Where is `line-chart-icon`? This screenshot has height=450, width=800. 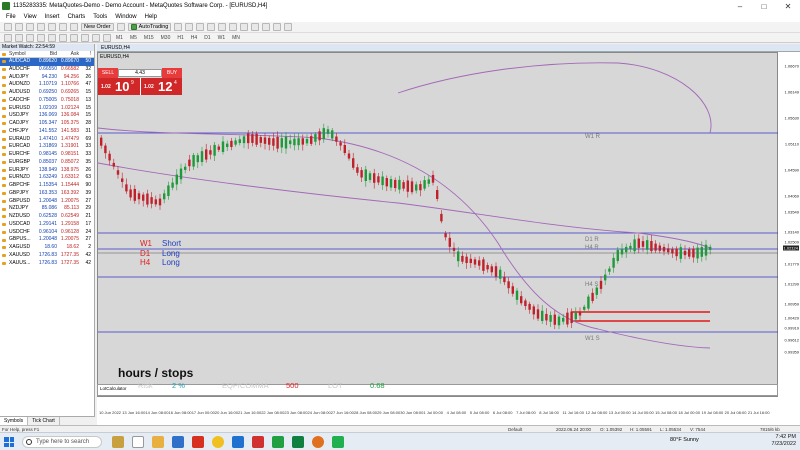 line-chart-icon is located at coordinates (200, 27).